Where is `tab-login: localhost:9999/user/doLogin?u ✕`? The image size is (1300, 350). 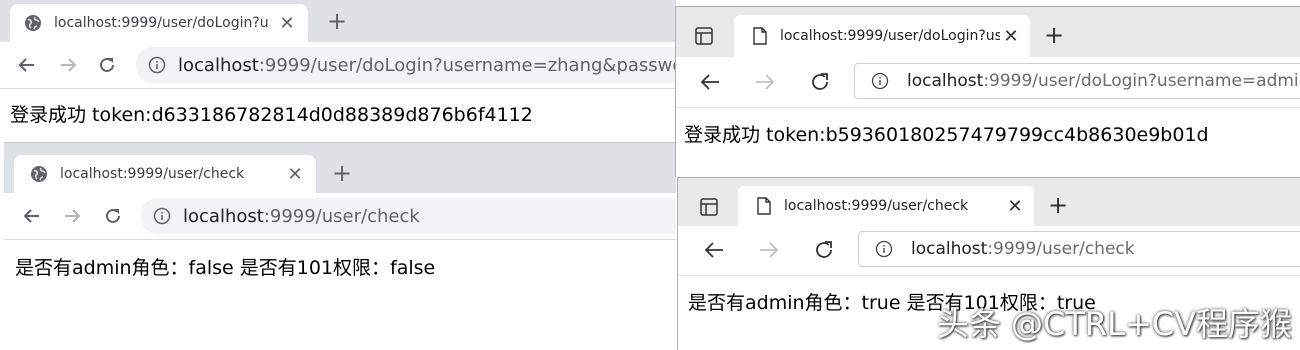
tab-login: localhost:9999/user/doLogin?u ✕ is located at coordinates (159, 23).